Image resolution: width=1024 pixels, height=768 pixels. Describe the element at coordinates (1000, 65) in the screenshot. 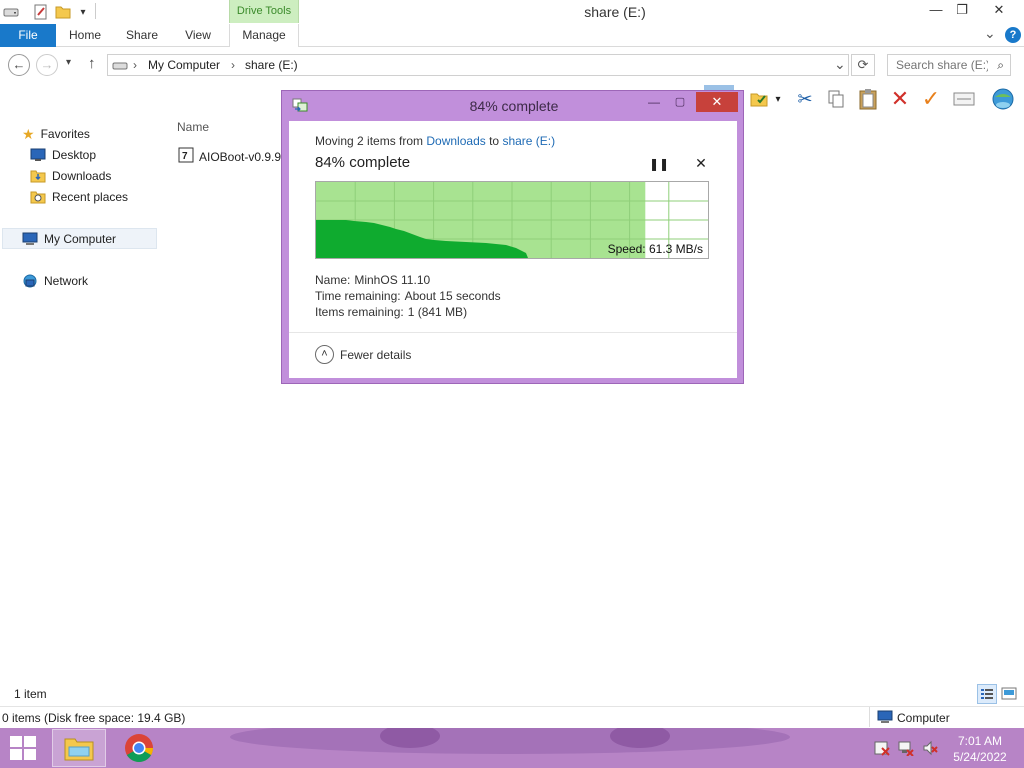

I see `search-icon: ⌕` at that location.